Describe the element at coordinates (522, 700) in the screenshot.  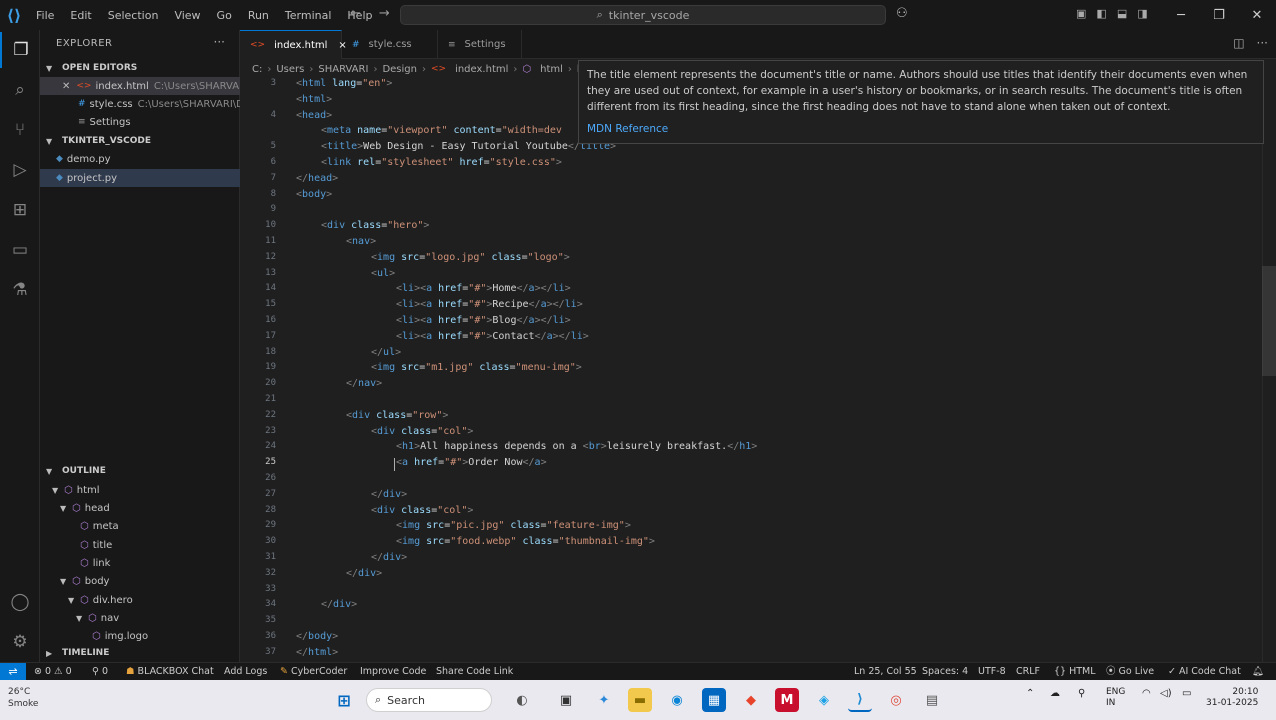
I see `widgets-icon: ◐` at that location.